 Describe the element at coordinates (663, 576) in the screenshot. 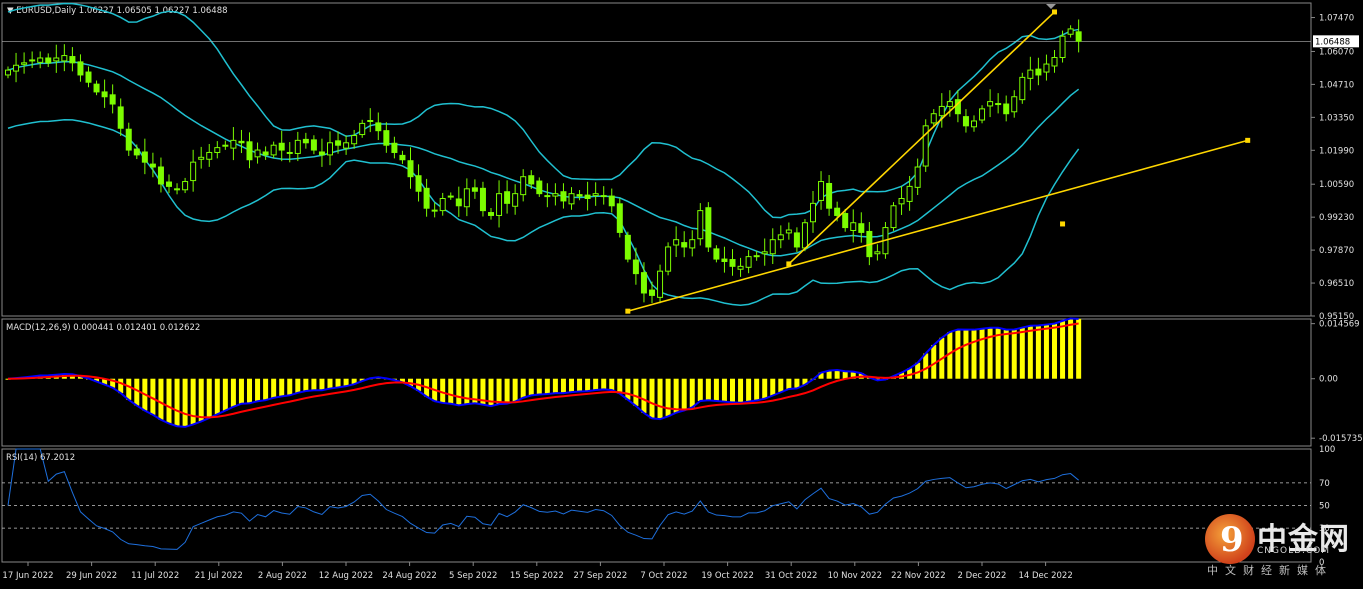

I see `time-tick-label: 7 Oct 2022` at that location.